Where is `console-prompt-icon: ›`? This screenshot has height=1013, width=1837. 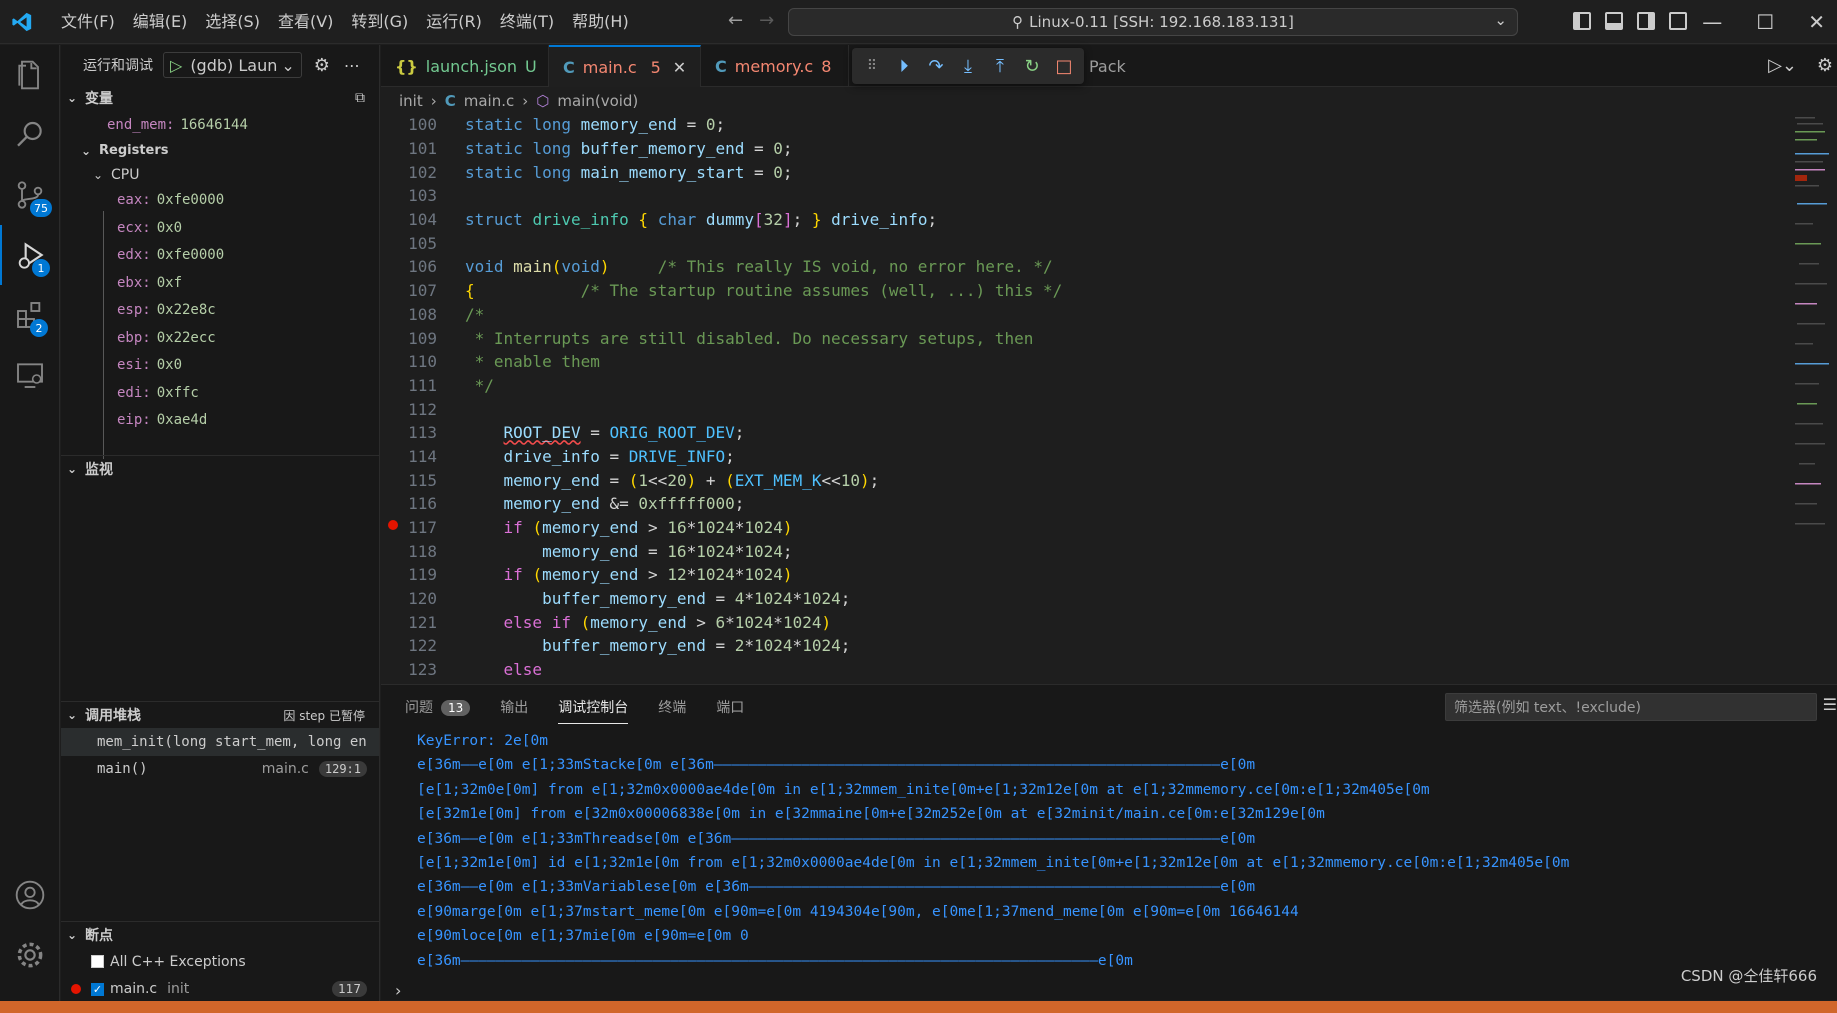 console-prompt-icon: › is located at coordinates (398, 990).